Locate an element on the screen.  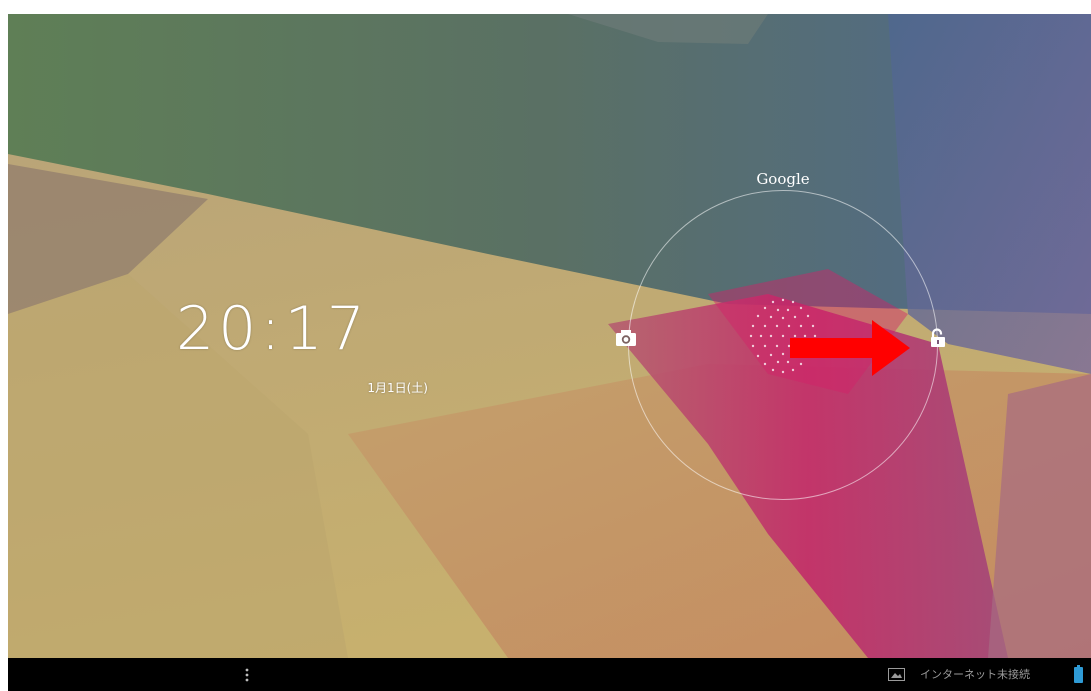
camera-target is located at coordinates (626, 338).